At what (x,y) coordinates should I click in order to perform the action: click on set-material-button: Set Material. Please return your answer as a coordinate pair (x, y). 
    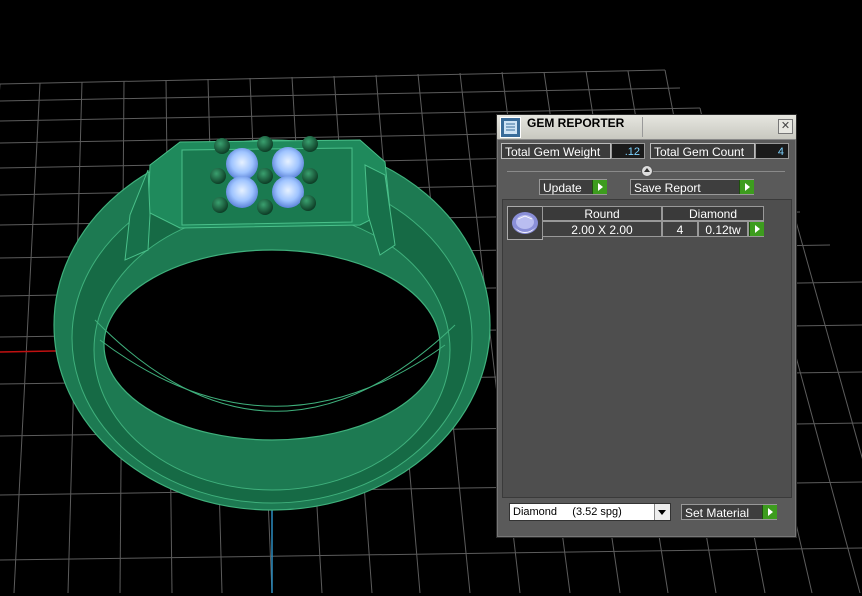
    Looking at the image, I should click on (729, 512).